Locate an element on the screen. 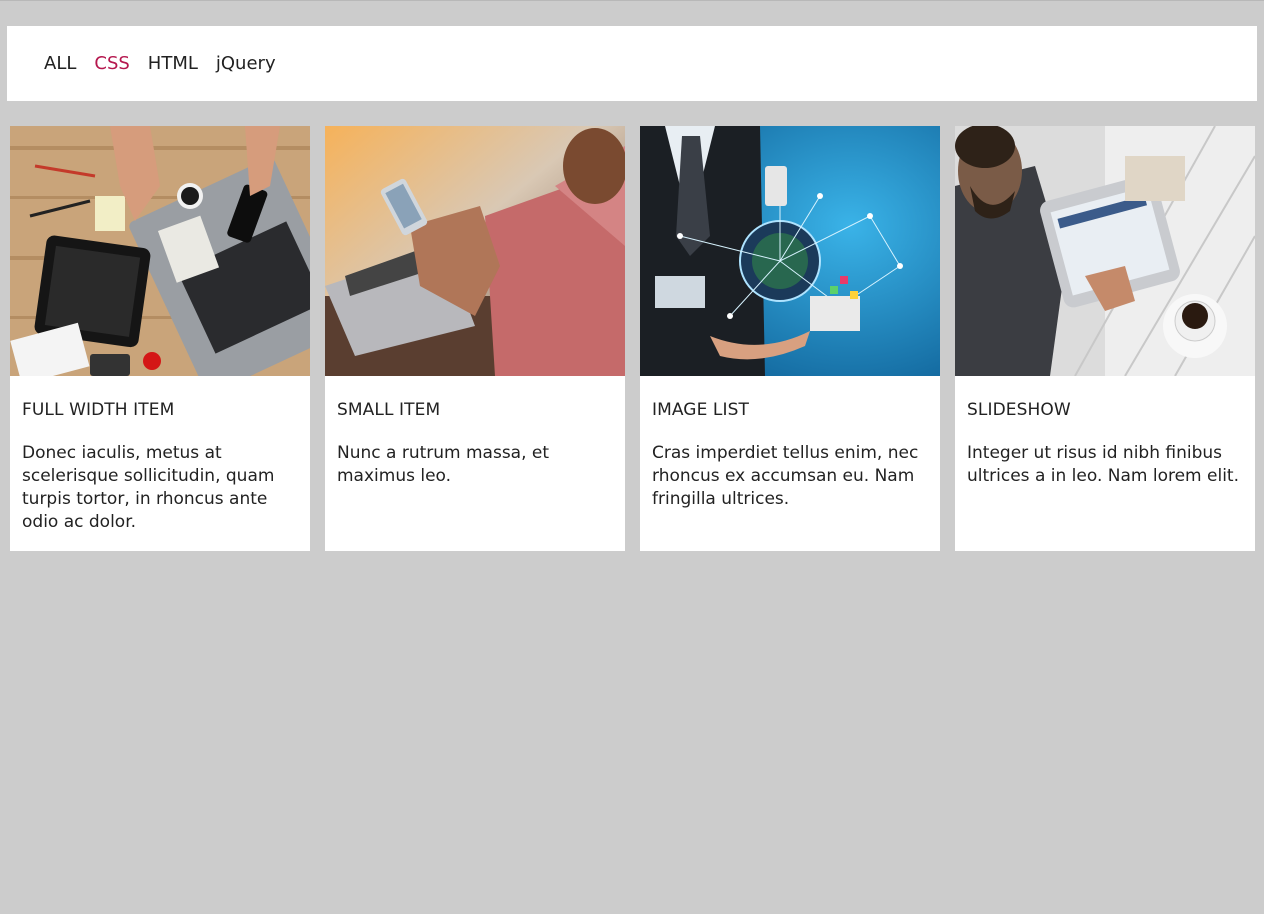 The width and height of the screenshot is (1264, 914). card-text: Nunc a rutrum massa, et maximus leo. is located at coordinates (443, 464).